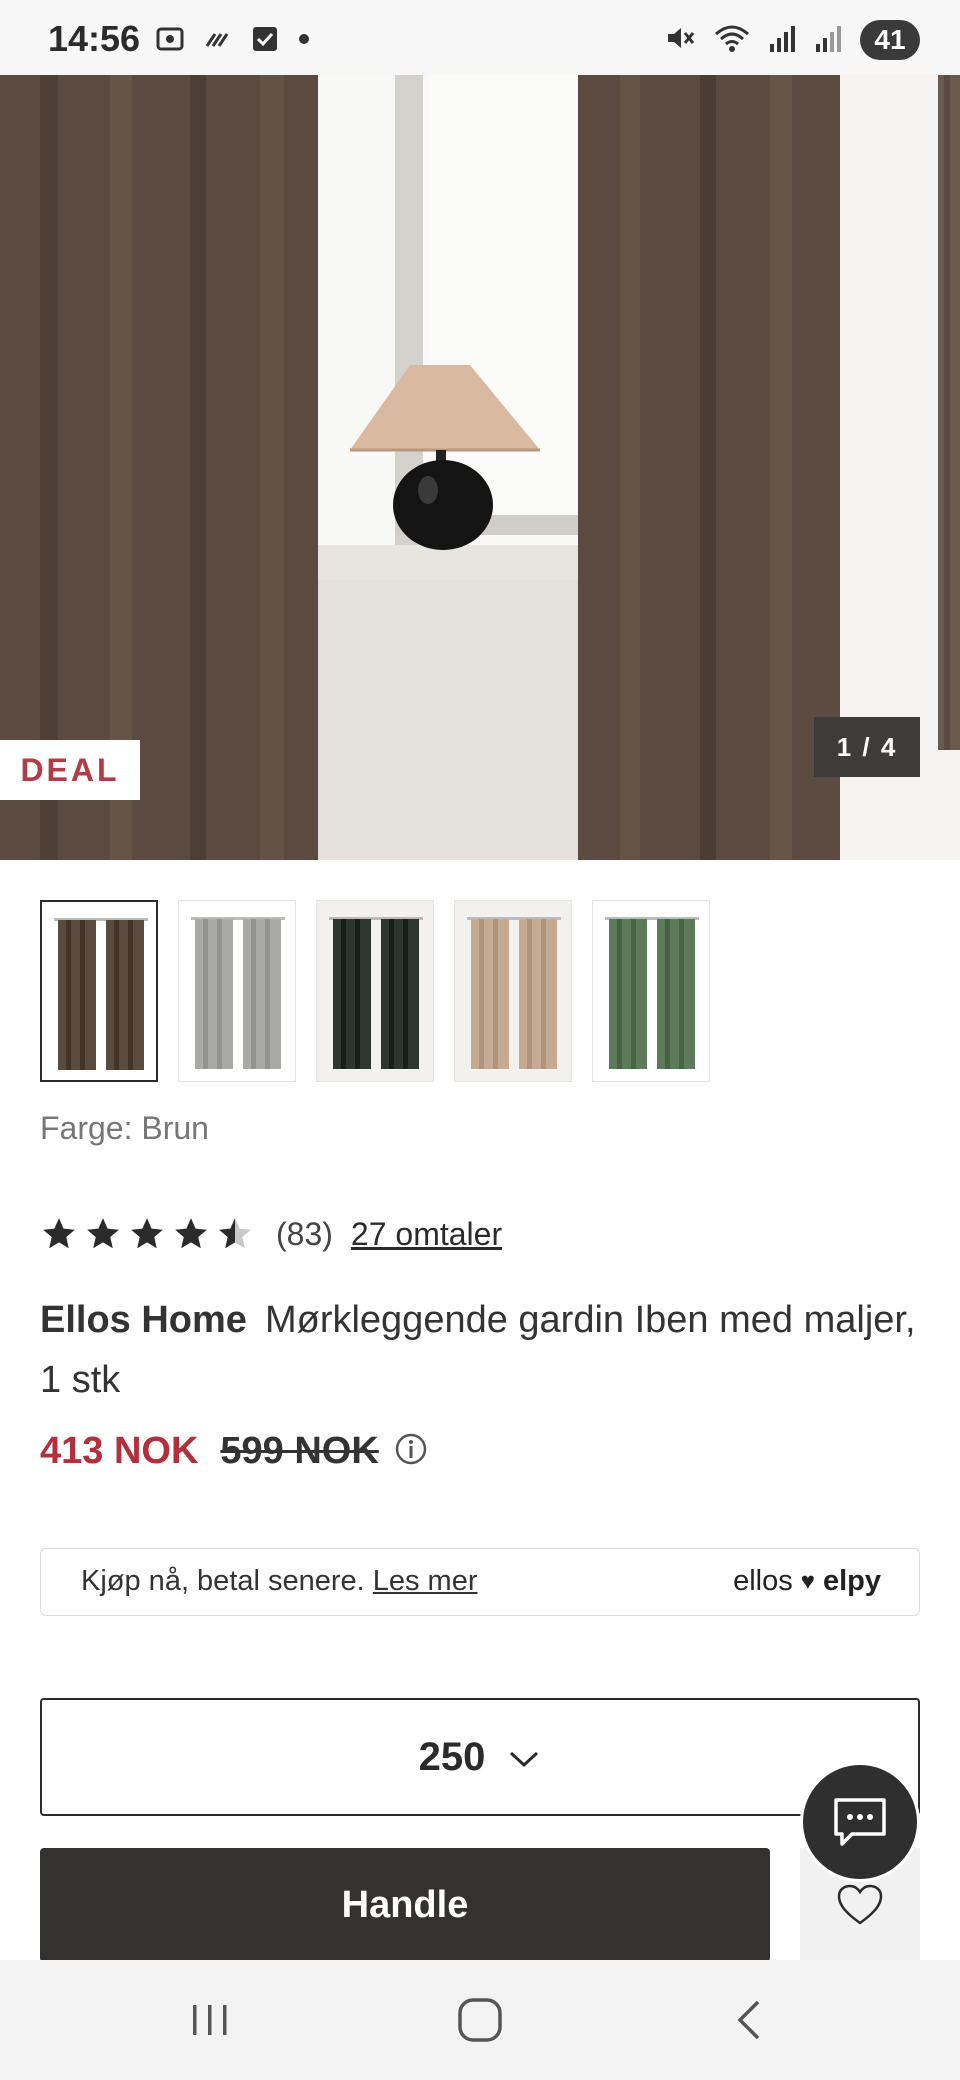 The width and height of the screenshot is (960, 2080). I want to click on chat-icon, so click(860, 1822).